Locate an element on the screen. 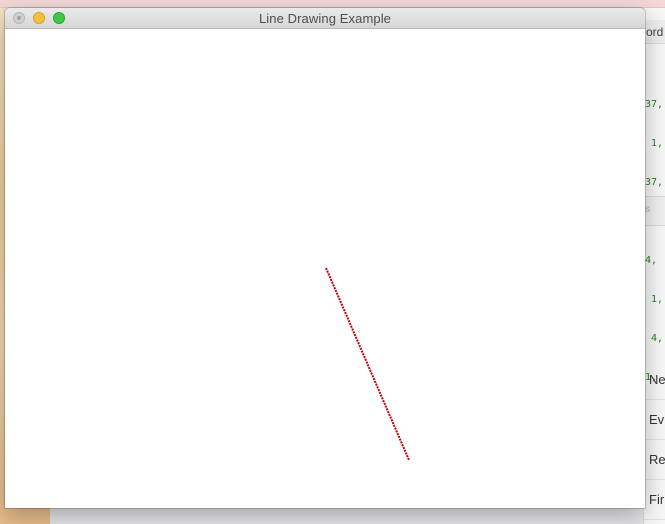 Image resolution: width=665 pixels, height=524 pixels. drawing-canvas-svg is located at coordinates (367, 364).